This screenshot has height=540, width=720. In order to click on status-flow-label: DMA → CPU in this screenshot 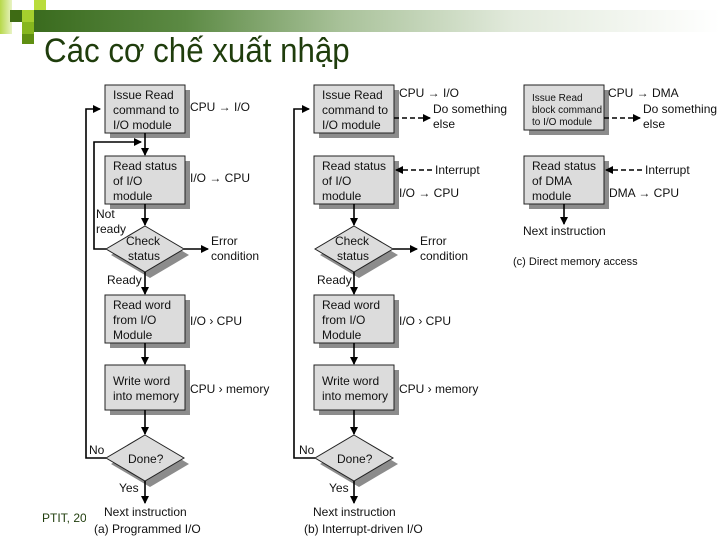, I will do `click(644, 193)`.